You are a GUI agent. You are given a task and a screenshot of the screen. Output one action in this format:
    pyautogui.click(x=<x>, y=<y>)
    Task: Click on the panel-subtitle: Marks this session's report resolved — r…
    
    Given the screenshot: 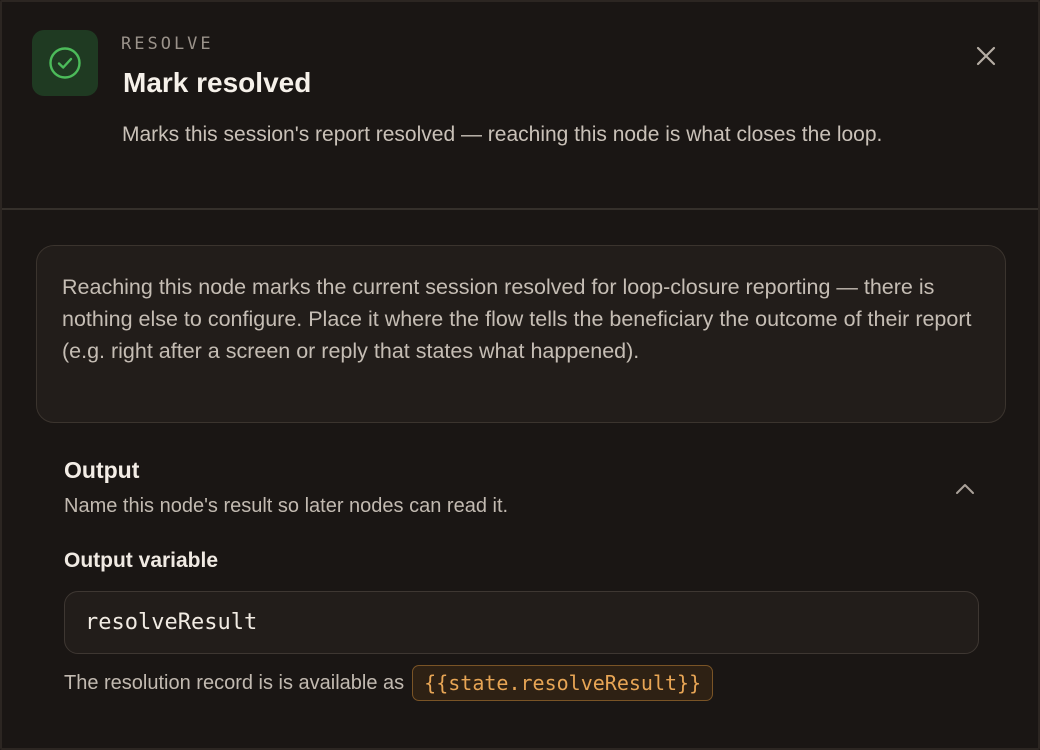 What is the action you would take?
    pyautogui.click(x=502, y=134)
    